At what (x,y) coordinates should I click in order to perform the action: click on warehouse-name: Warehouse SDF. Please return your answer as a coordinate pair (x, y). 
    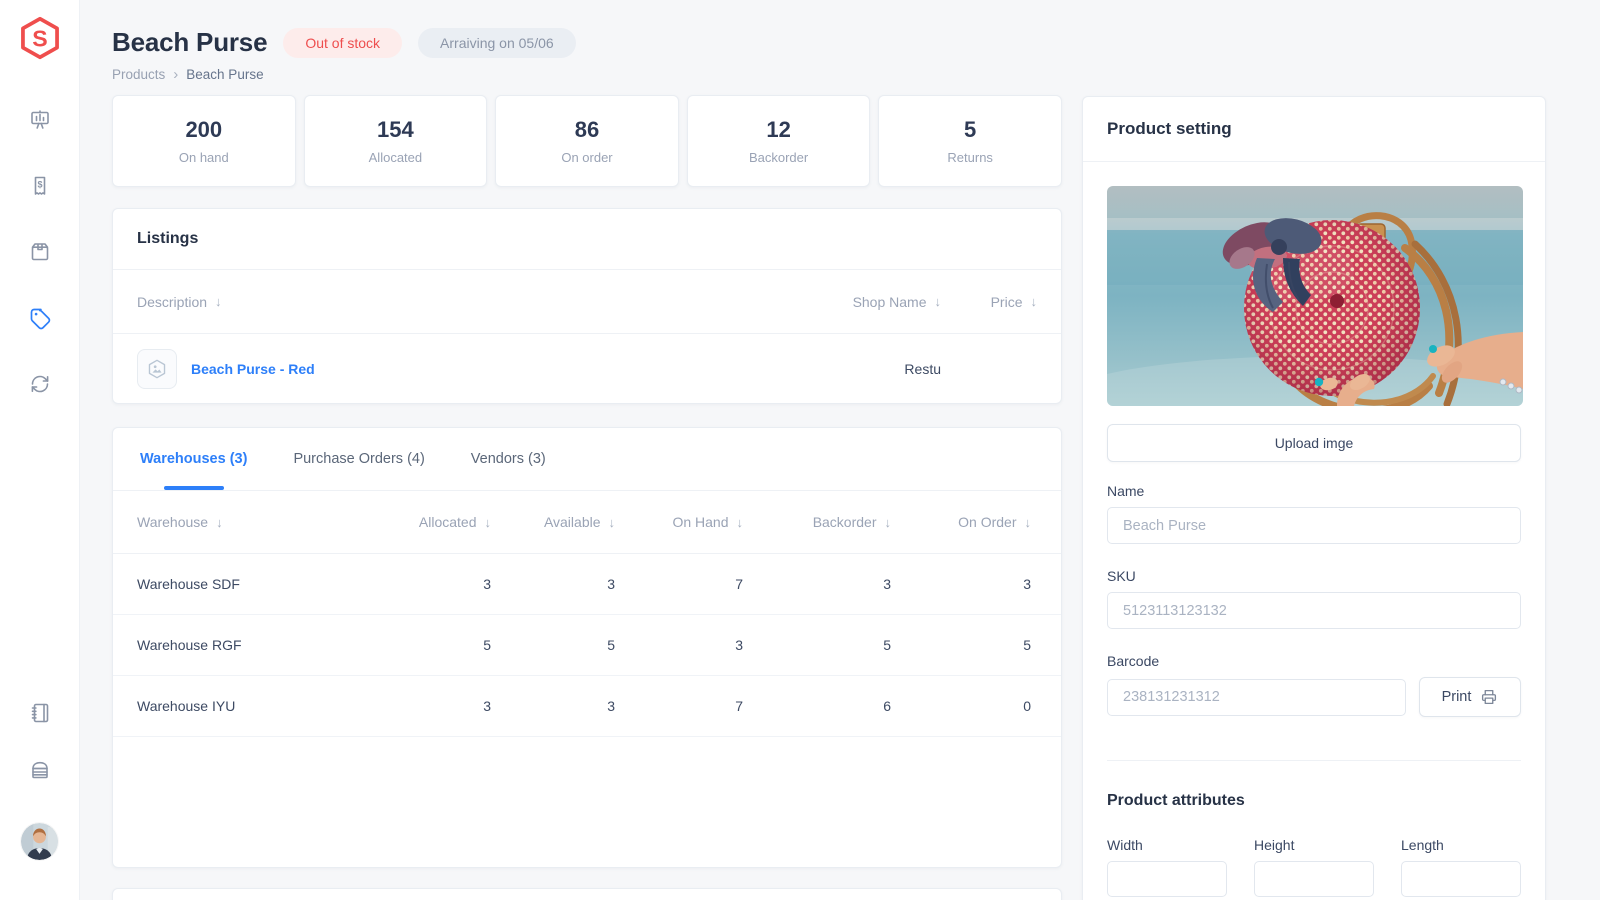
    Looking at the image, I should click on (188, 584).